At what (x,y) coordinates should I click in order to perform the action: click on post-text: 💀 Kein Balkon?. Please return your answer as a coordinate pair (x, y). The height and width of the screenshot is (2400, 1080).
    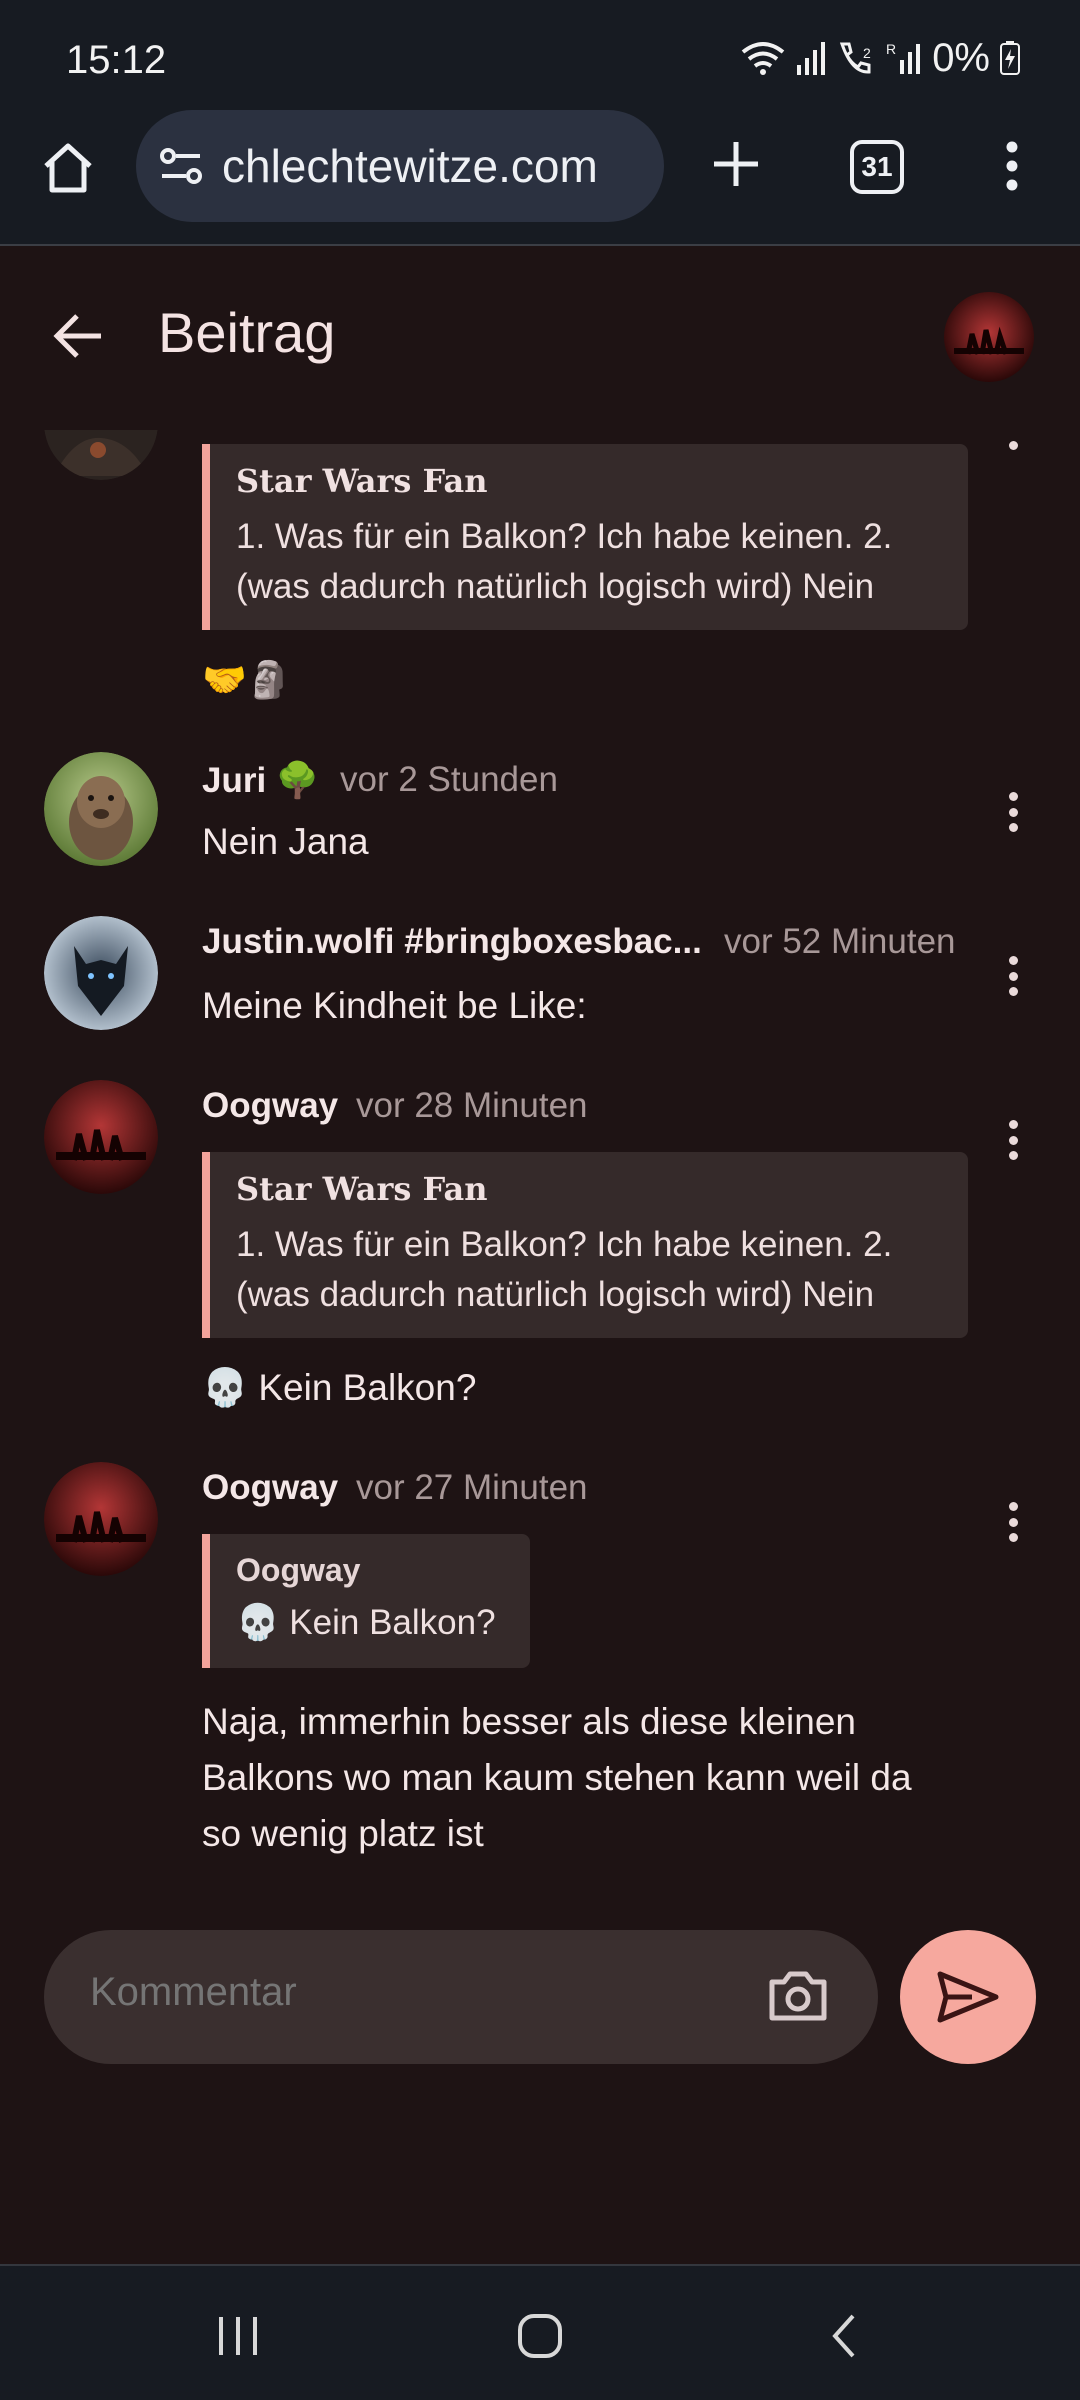
    Looking at the image, I should click on (339, 1387).